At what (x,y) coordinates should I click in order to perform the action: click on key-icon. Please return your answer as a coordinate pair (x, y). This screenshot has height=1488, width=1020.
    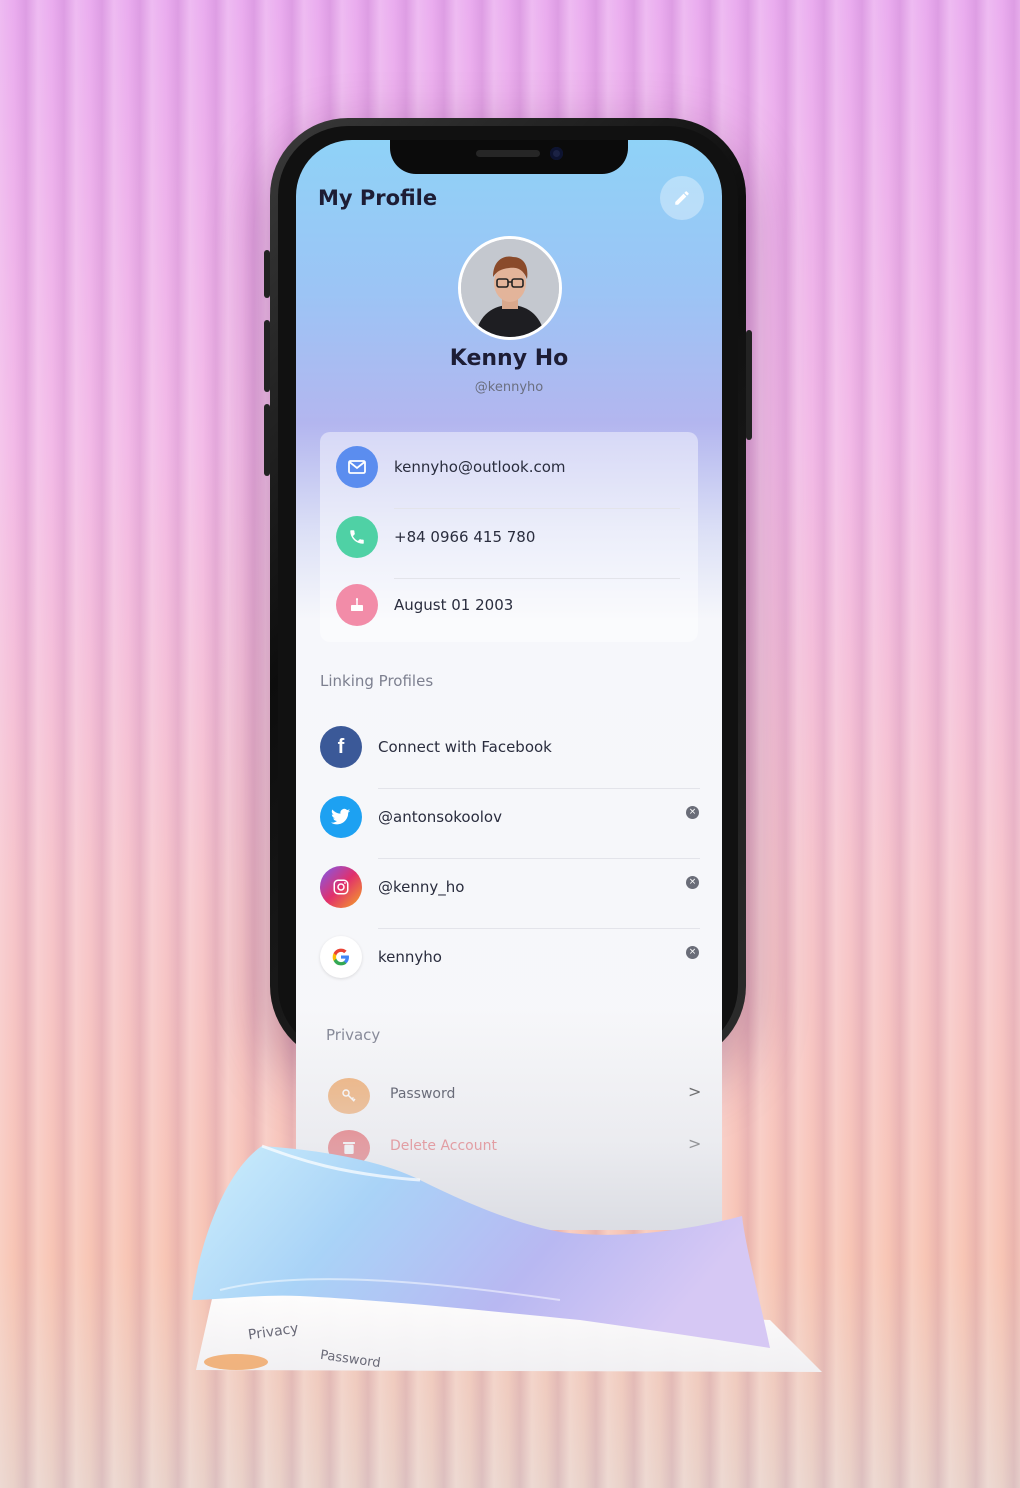
    Looking at the image, I should click on (349, 1096).